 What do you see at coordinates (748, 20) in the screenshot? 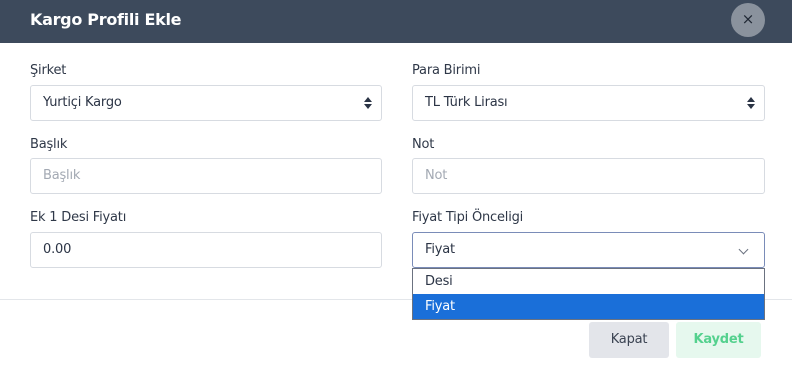
I see `close-icon: ×` at bounding box center [748, 20].